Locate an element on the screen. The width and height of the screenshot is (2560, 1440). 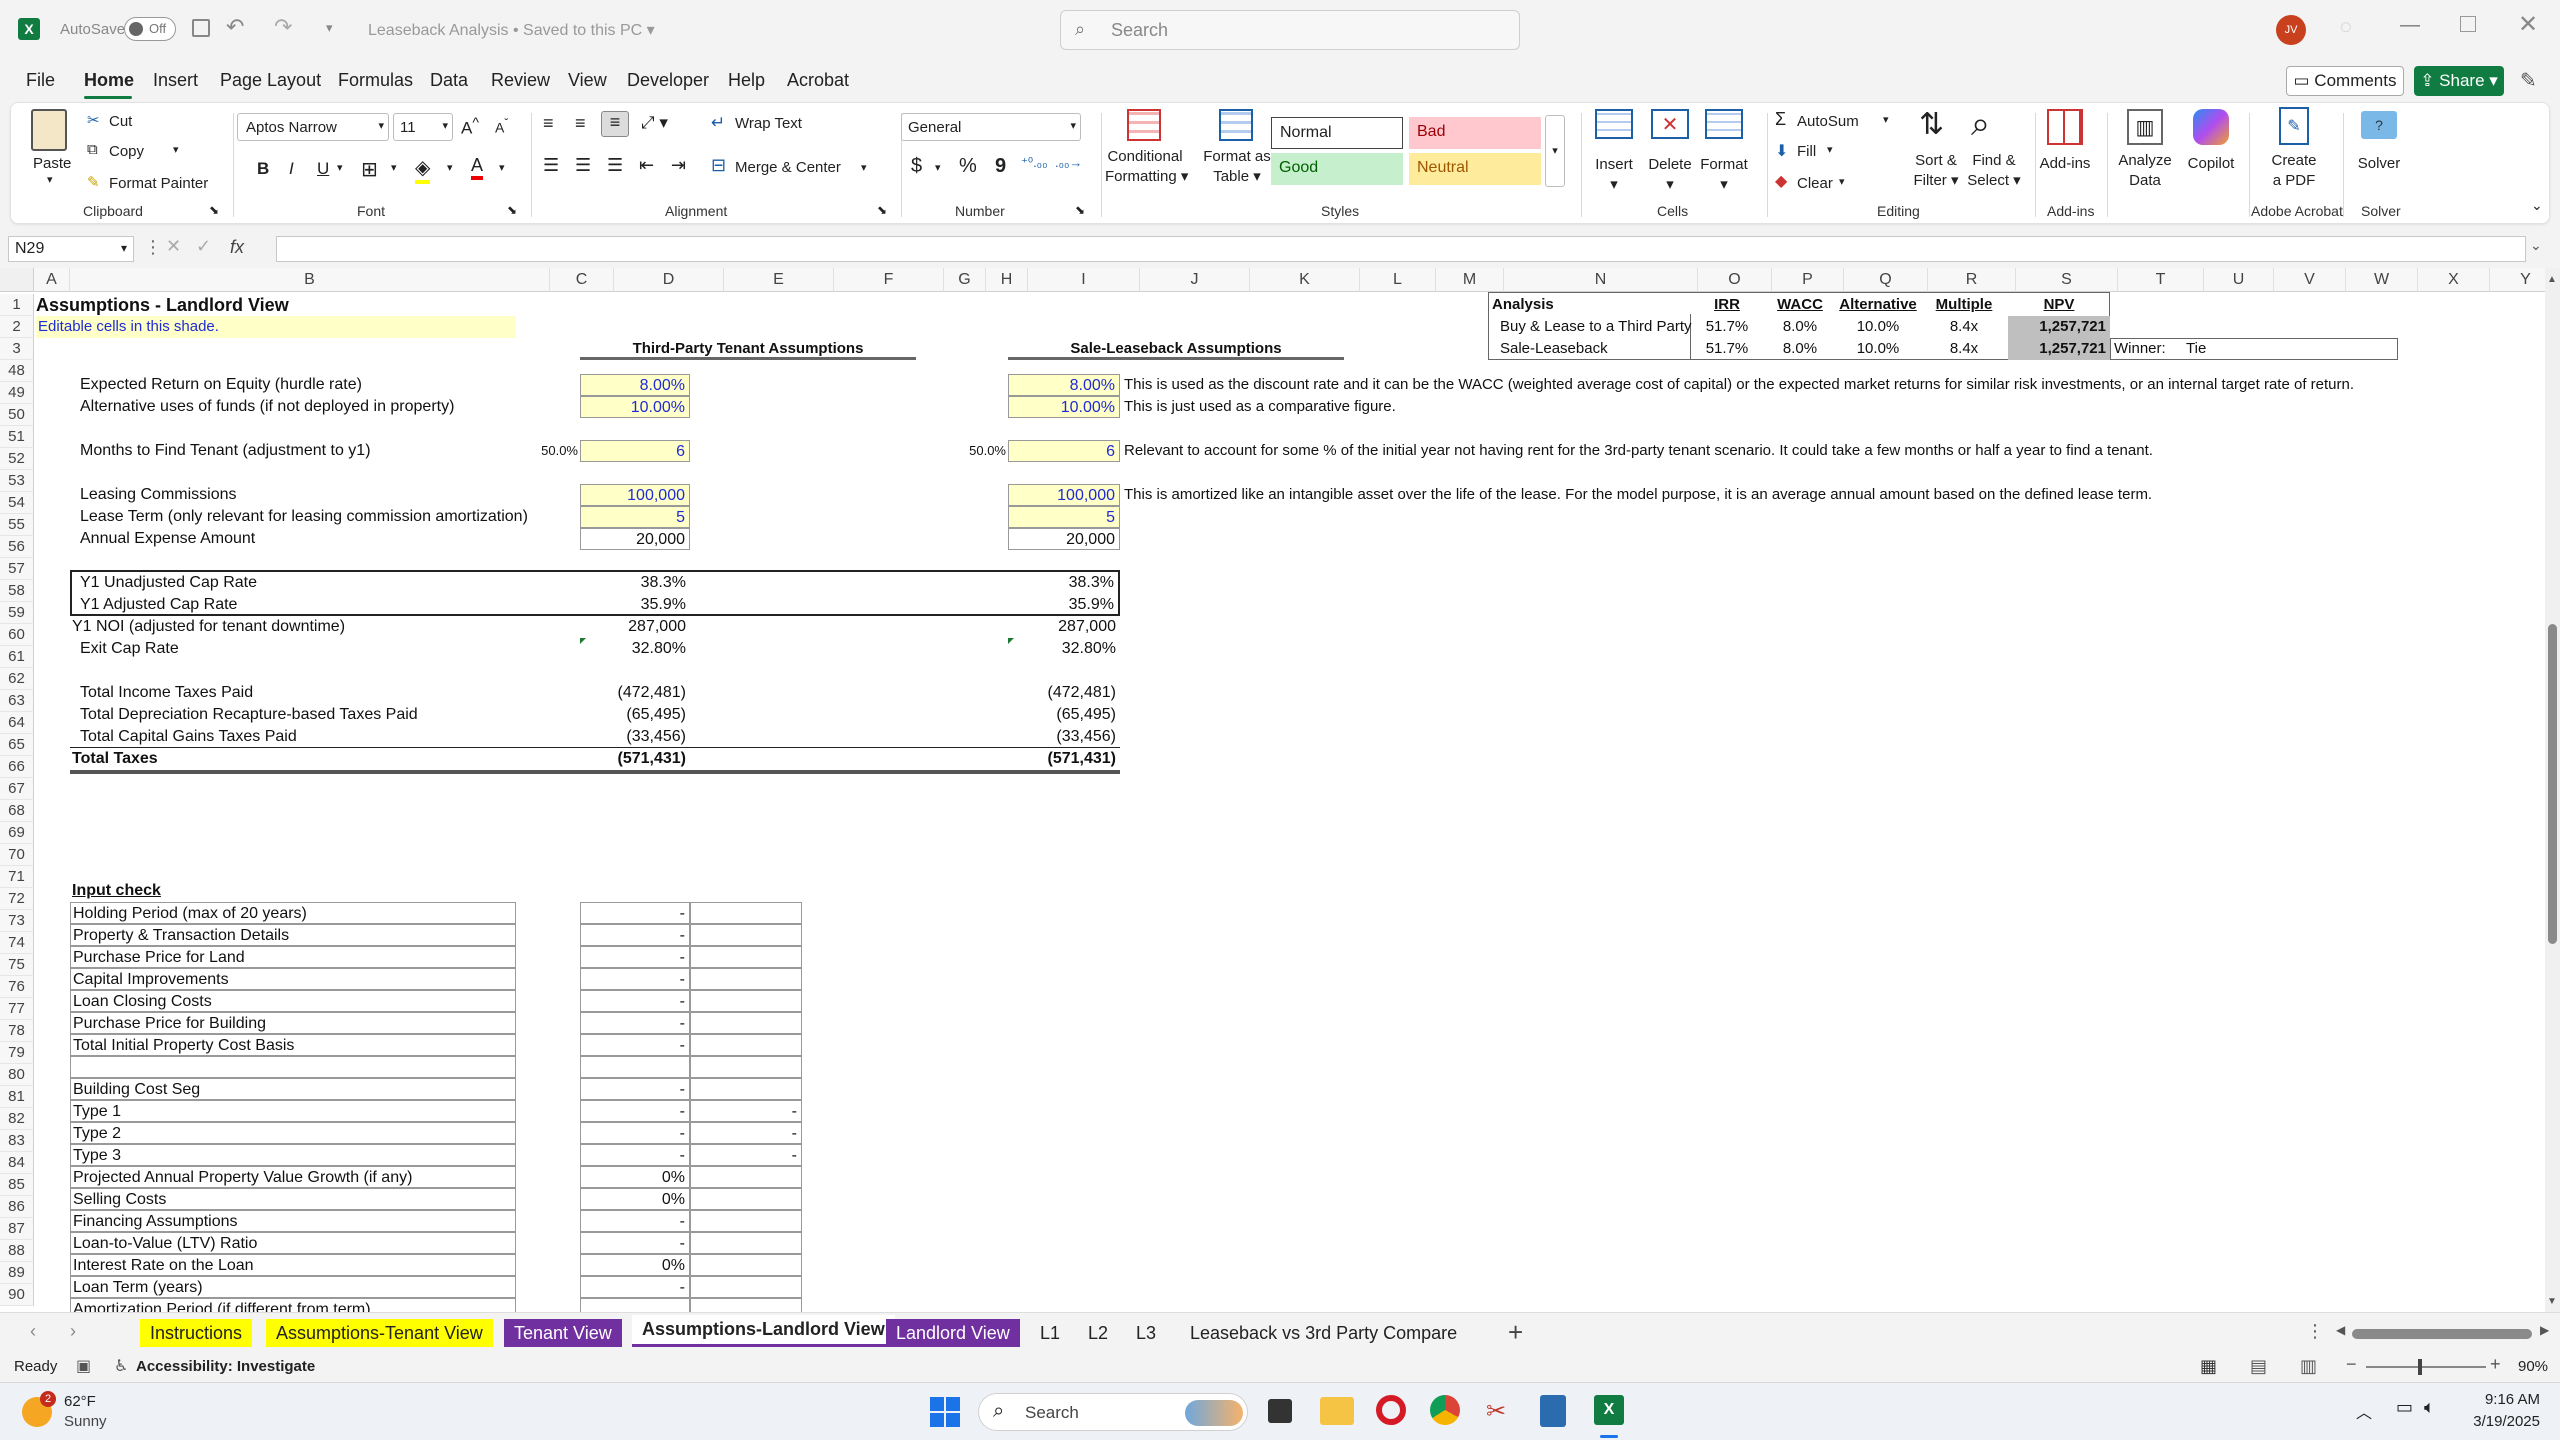
align-bottom-icon: ≡ is located at coordinates (615, 124).